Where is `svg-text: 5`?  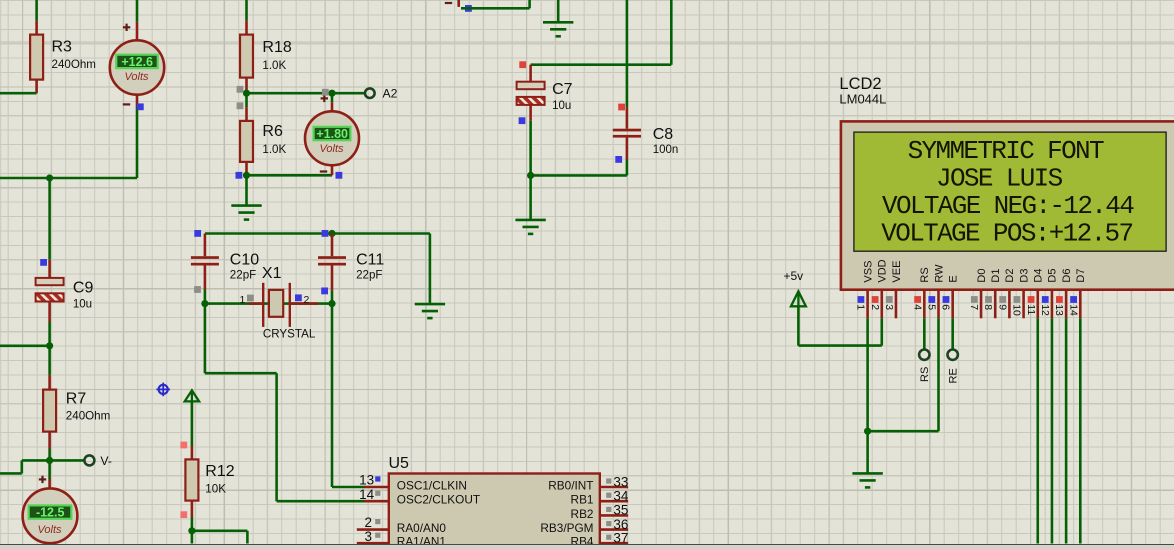
svg-text: 5 is located at coordinates (932, 307).